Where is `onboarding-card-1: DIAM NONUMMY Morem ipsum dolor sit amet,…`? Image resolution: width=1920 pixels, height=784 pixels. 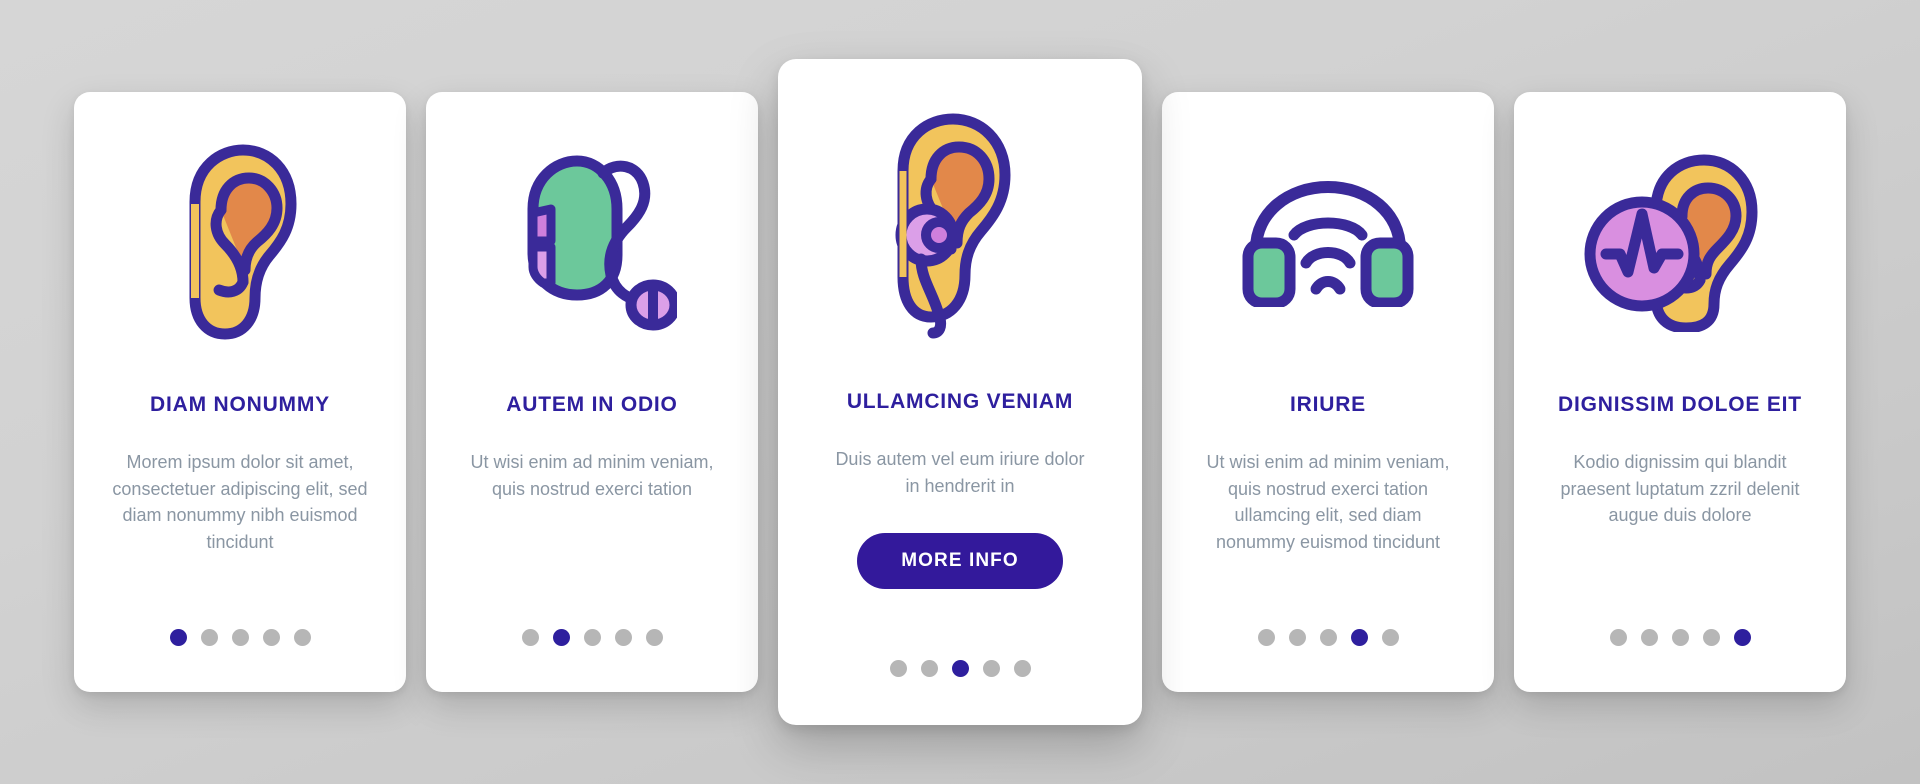
onboarding-card-1: DIAM NONUMMY Morem ipsum dolor sit amet,… is located at coordinates (240, 392).